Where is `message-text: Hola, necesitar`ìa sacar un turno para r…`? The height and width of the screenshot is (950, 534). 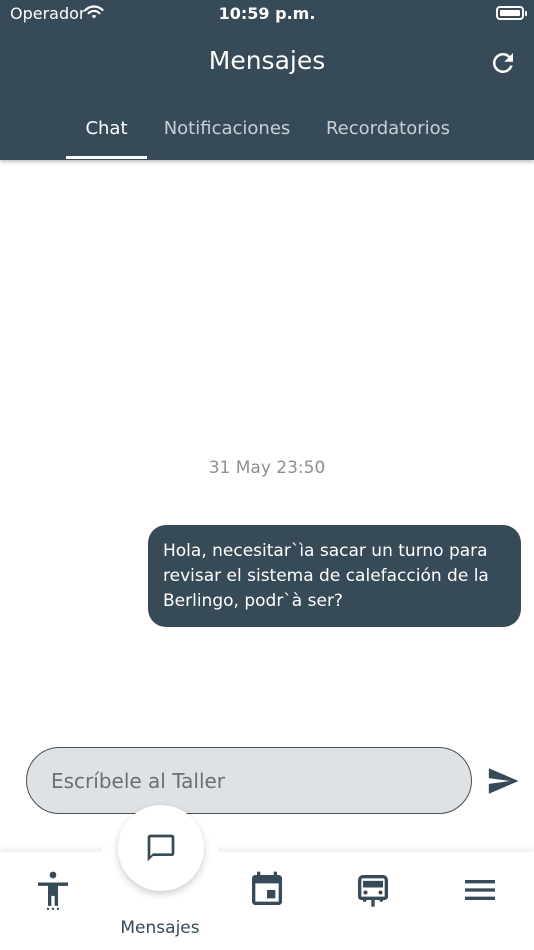 message-text: Hola, necesitar`ìa sacar un turno para r… is located at coordinates (326, 576).